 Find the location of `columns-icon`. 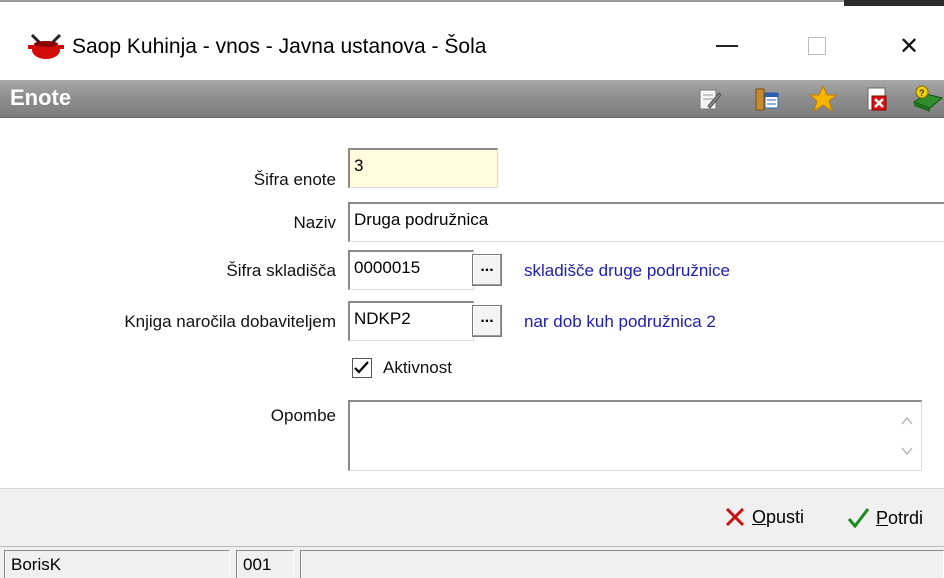

columns-icon is located at coordinates (767, 99).